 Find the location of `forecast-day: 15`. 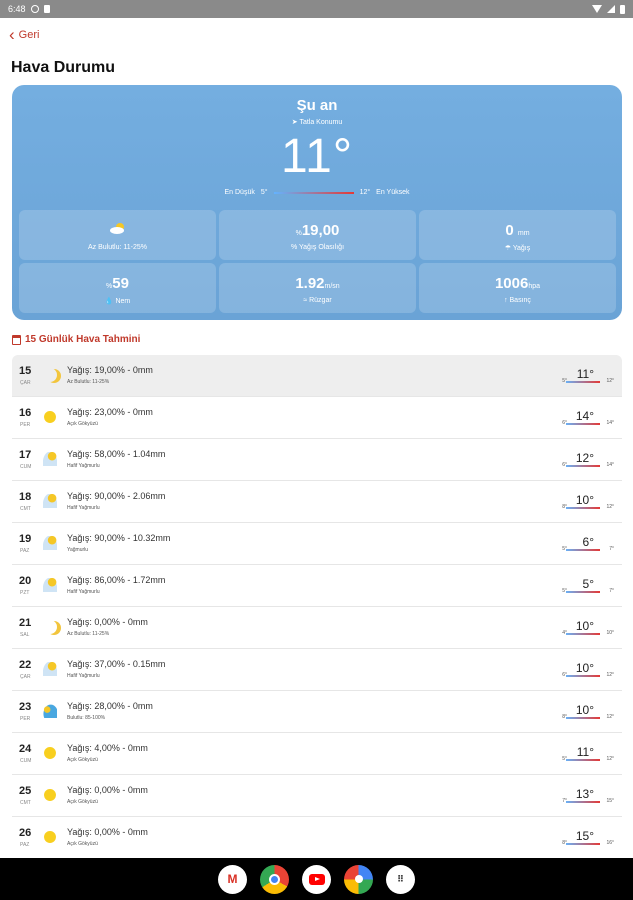

forecast-day: 15 is located at coordinates (25, 371).